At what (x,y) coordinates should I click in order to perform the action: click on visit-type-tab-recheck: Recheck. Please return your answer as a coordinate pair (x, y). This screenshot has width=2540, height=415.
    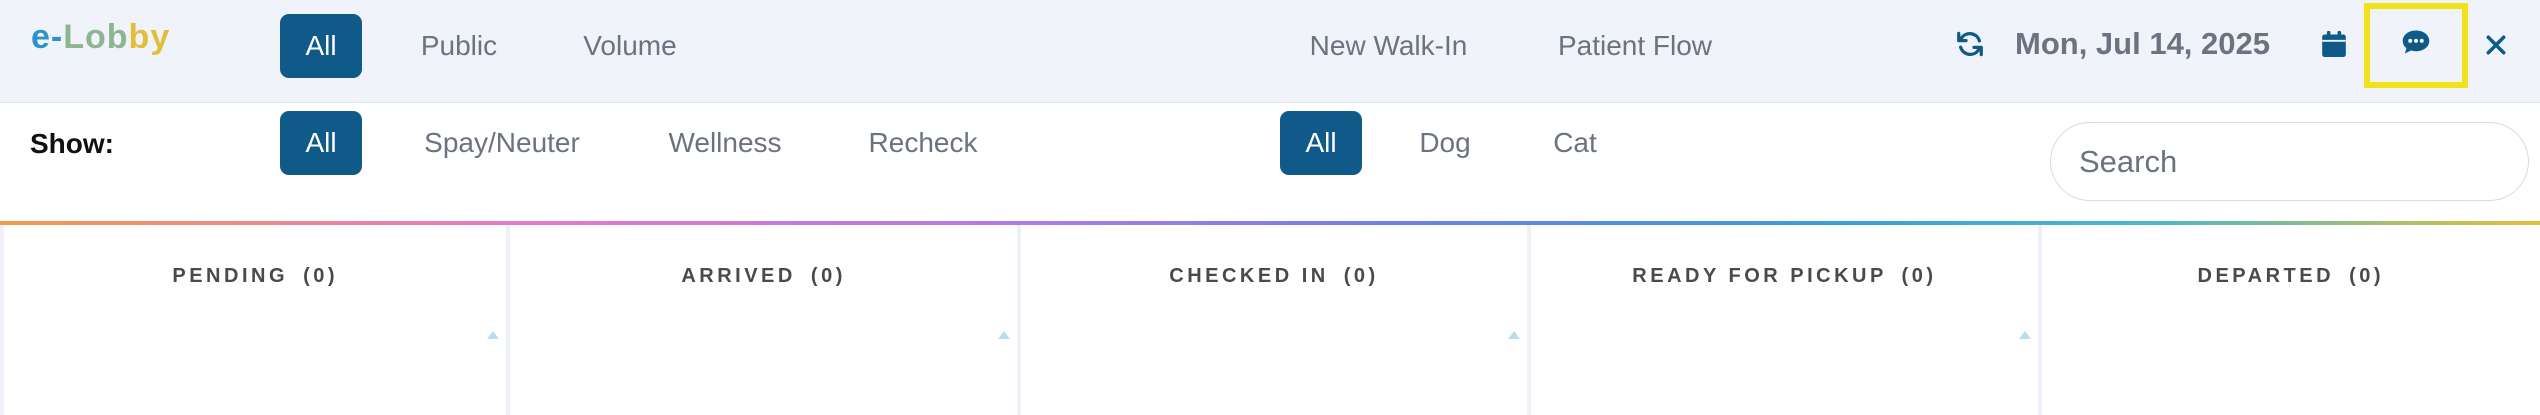
    Looking at the image, I should click on (923, 143).